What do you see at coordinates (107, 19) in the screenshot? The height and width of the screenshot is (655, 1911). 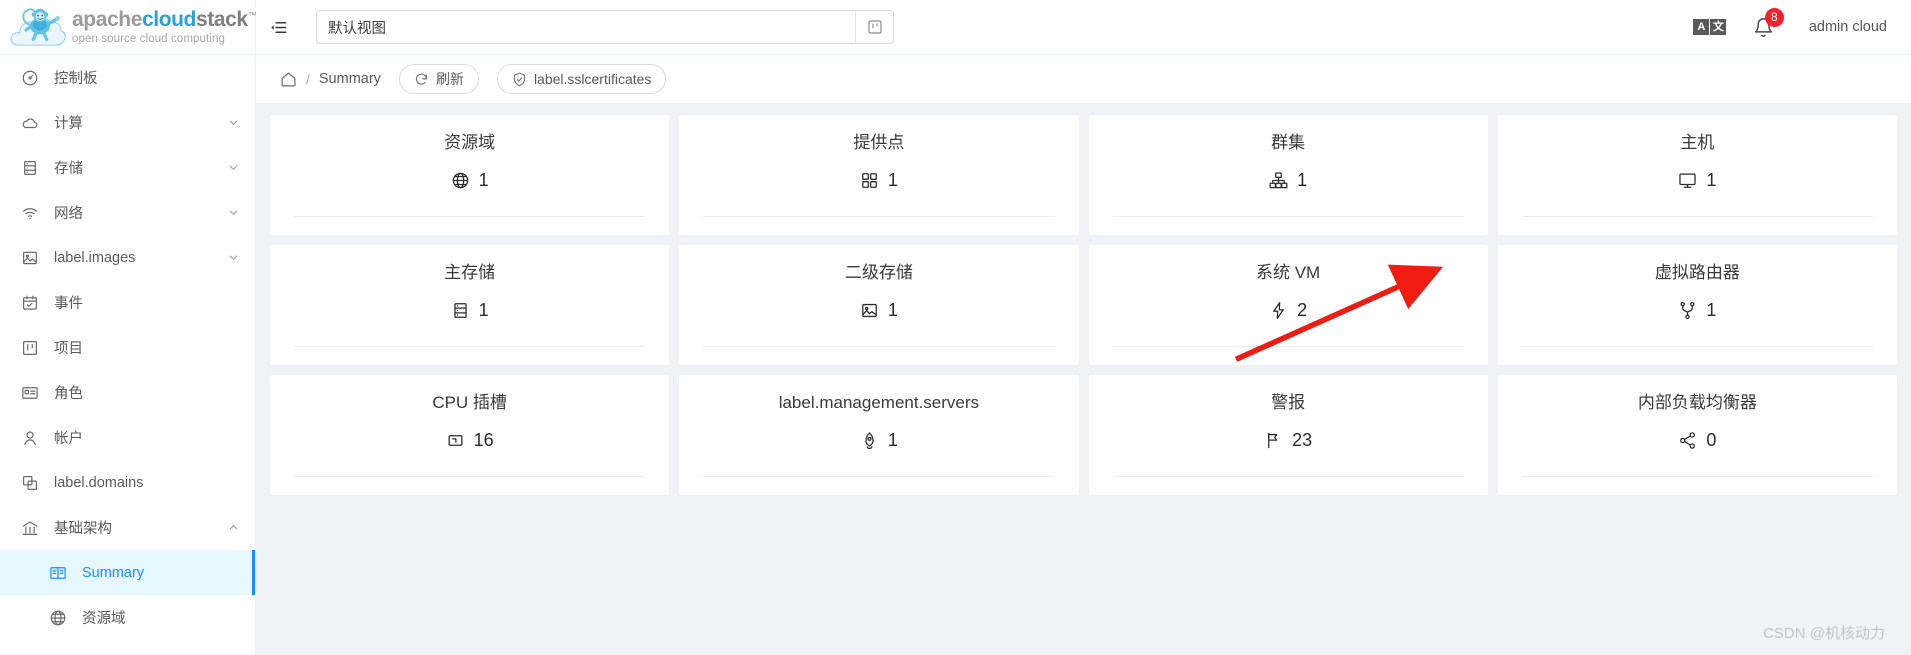 I see `brand-apache: apache` at bounding box center [107, 19].